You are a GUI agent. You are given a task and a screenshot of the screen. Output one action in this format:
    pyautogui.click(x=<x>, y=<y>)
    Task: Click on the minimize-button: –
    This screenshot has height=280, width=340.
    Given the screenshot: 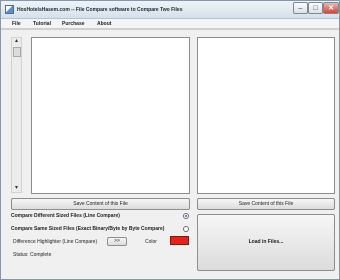 What is the action you would take?
    pyautogui.click(x=300, y=8)
    